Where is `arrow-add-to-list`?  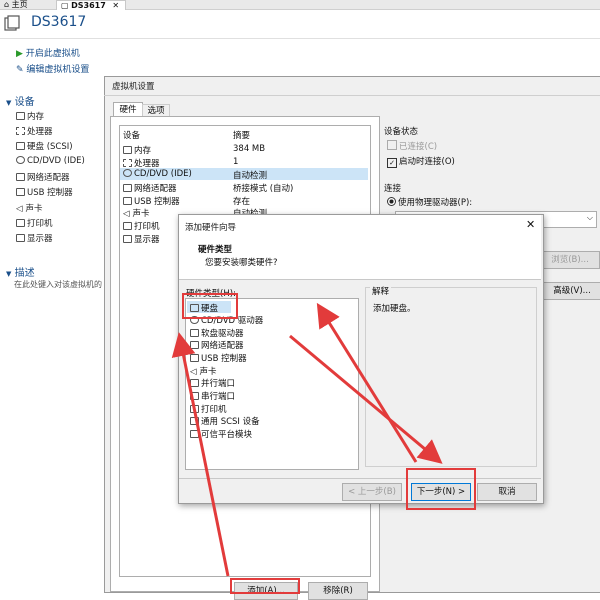 arrow-add-to-list is located at coordinates (200, 454).